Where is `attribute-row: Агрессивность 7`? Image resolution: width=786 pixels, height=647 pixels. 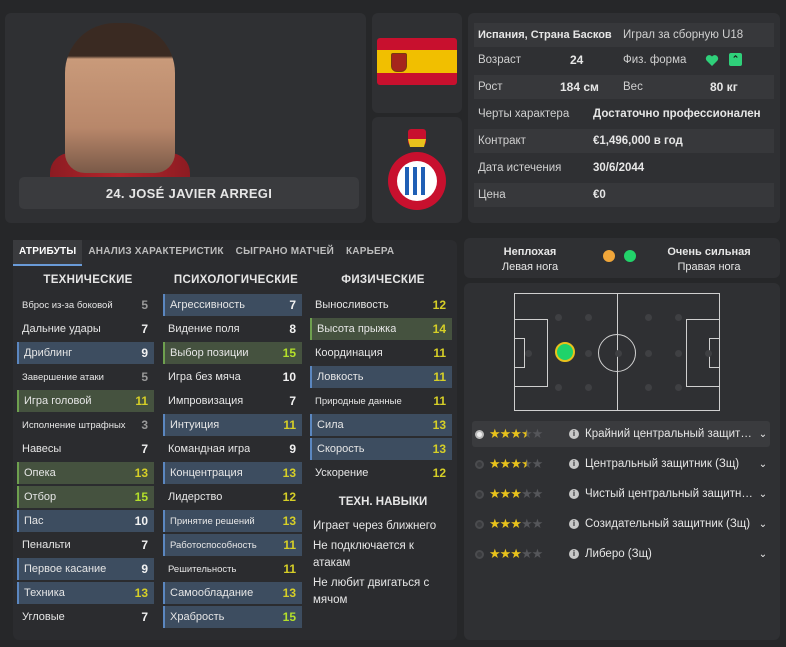 attribute-row: Агрессивность 7 is located at coordinates (232, 305).